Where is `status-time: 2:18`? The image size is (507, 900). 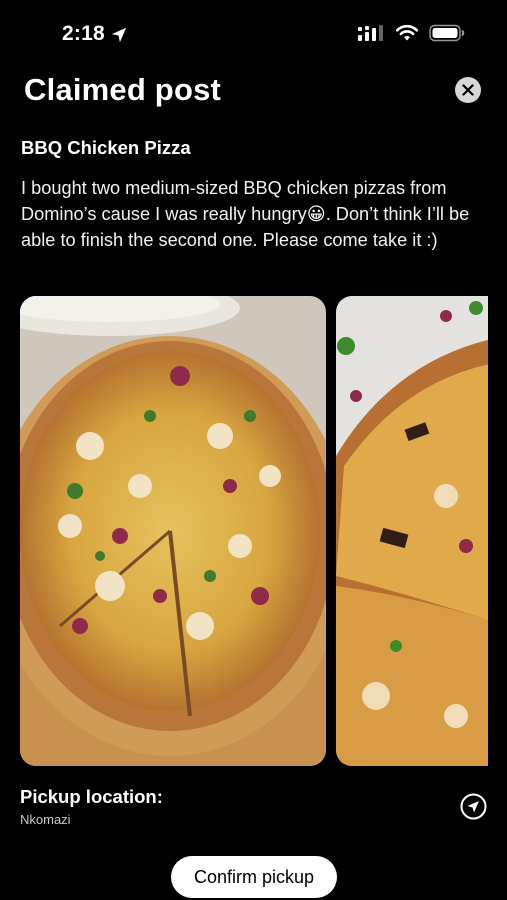
status-time: 2:18 is located at coordinates (83, 33).